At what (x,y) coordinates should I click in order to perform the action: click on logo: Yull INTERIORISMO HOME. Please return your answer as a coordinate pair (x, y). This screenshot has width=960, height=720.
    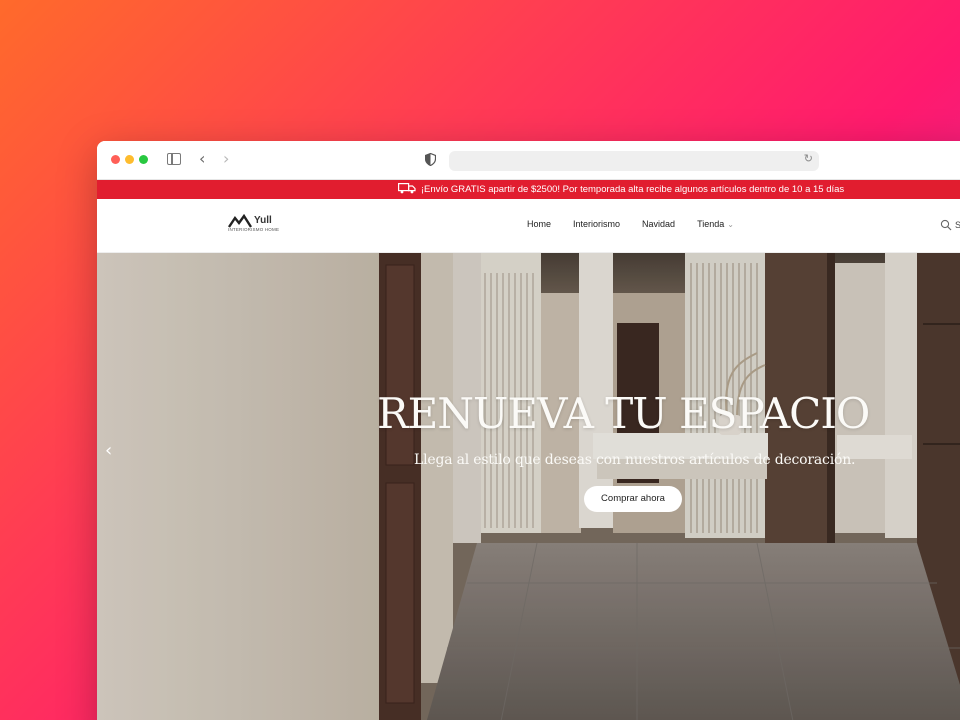
    Looking at the image, I should click on (258, 225).